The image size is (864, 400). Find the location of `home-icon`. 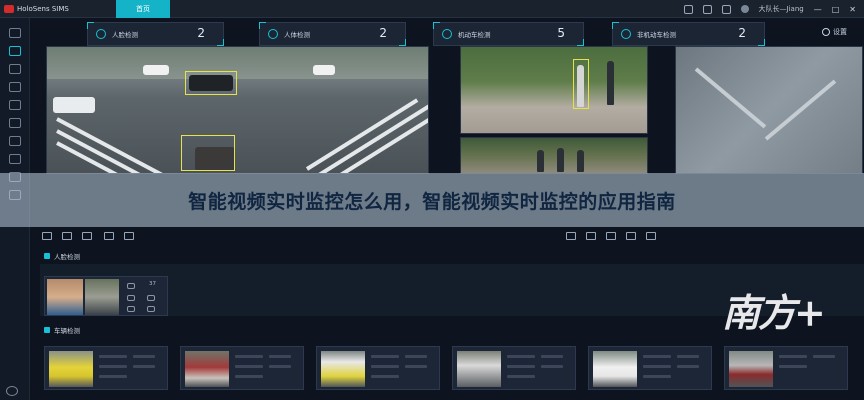

home-icon is located at coordinates (15, 33).